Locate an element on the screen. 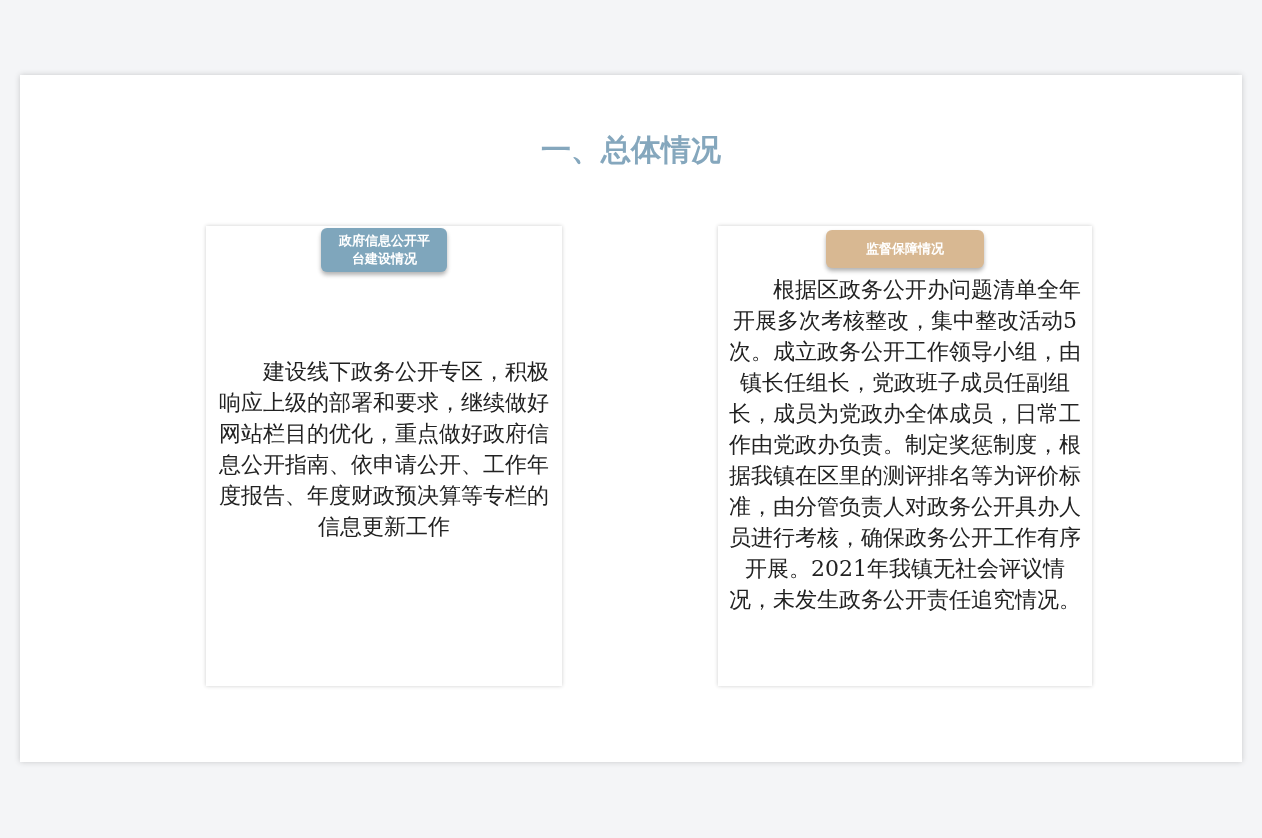  card-paragraph: 建设线下政务公开专区，积极响应上级的部署和要求，继续做好网站栏目的优化，重点做好政府信息公开指南、依申请公开、工作年度报告、年度财政预决算等专栏的信息更新工作 is located at coordinates (384, 449).